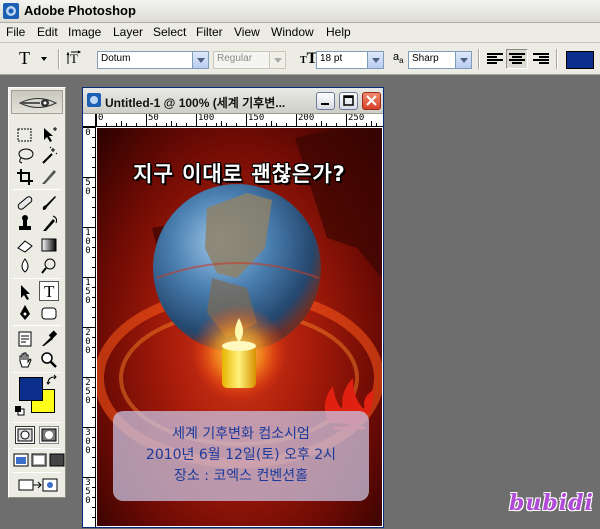 This screenshot has width=600, height=529. Describe the element at coordinates (49, 313) in the screenshot. I see `shape-tool-icon` at that location.